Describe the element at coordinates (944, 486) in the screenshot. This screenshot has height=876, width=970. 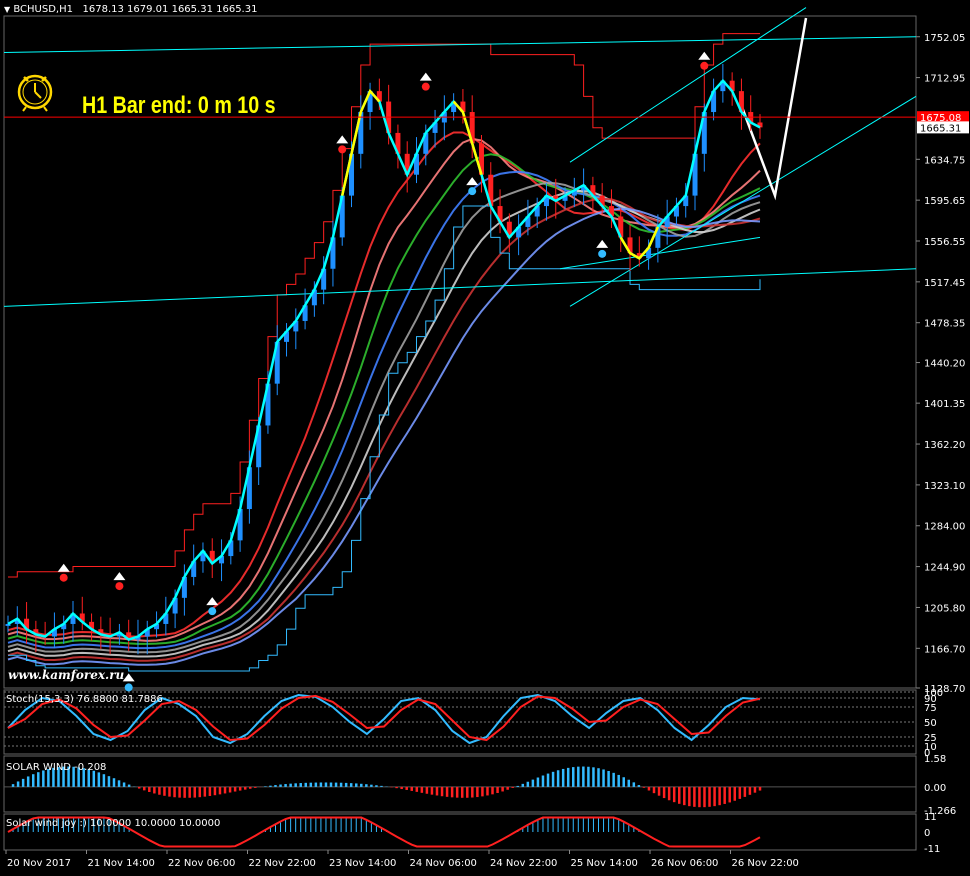
I see `price-tick-label: 1323.10` at that location.